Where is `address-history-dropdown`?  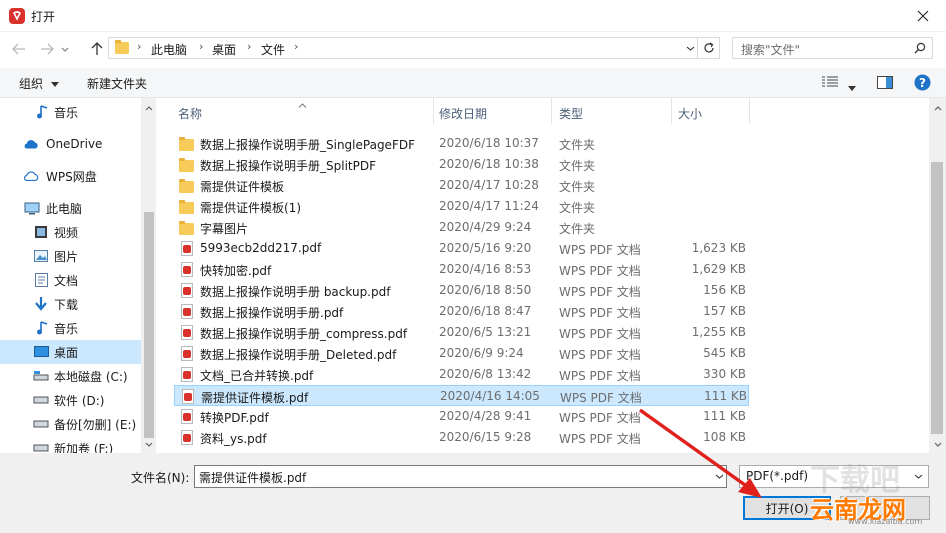 address-history-dropdown is located at coordinates (690, 48).